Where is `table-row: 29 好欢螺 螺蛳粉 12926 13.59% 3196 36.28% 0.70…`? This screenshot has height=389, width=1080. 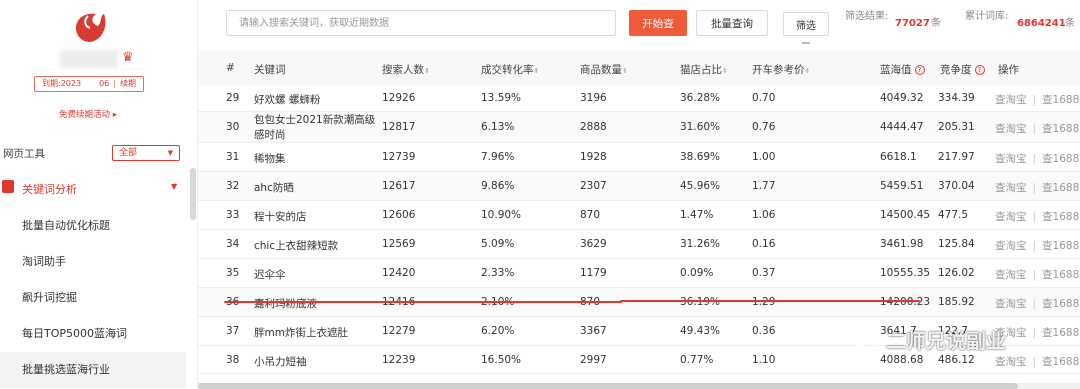 table-row: 29 好欢螺 螺蛳粉 12926 13.59% 3196 36.28% 0.70… is located at coordinates (639, 99).